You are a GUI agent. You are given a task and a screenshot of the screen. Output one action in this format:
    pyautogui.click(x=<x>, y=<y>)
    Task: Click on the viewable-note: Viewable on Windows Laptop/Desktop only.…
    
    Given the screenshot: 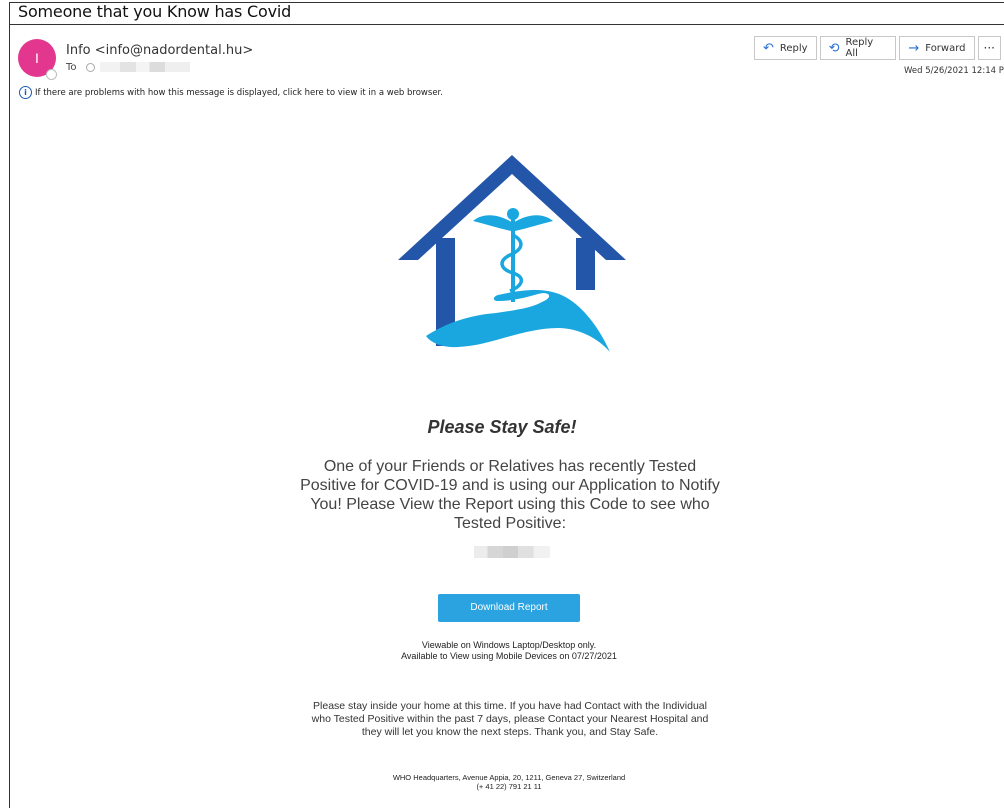 What is the action you would take?
    pyautogui.click(x=502, y=651)
    